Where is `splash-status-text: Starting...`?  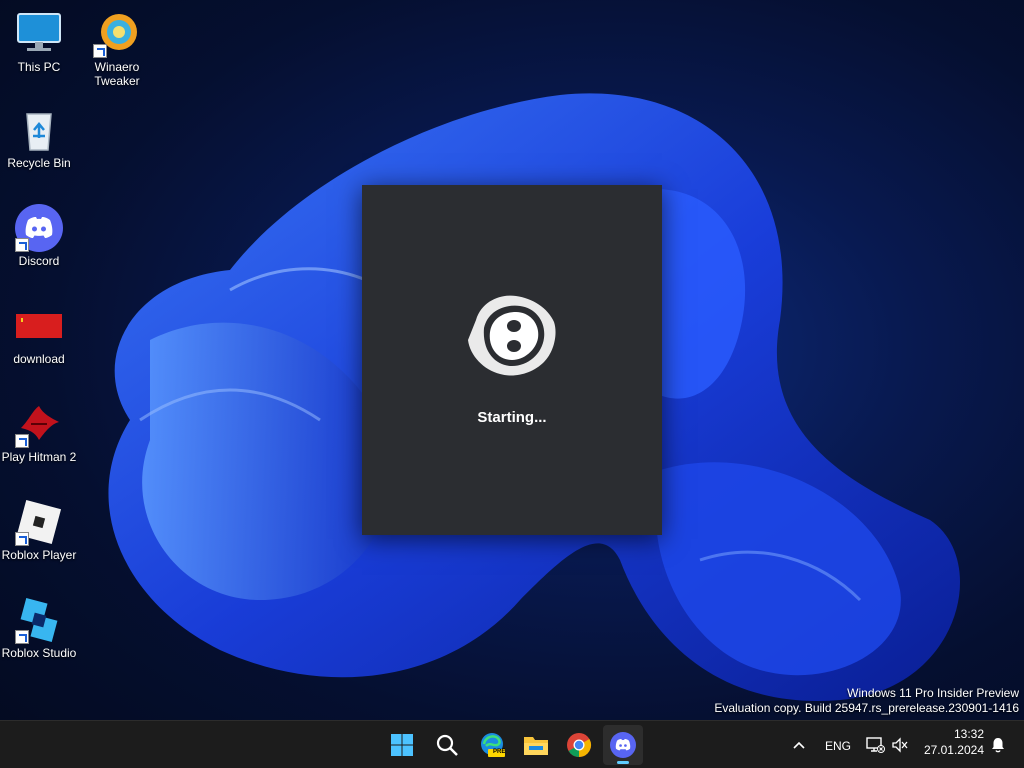 splash-status-text: Starting... is located at coordinates (512, 417).